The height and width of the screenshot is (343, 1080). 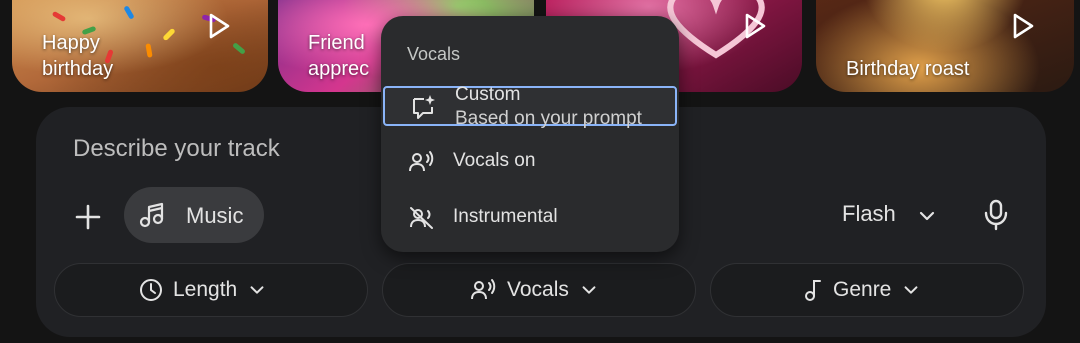 What do you see at coordinates (548, 118) in the screenshot?
I see `menu-item-sublabel: Based on your prompt` at bounding box center [548, 118].